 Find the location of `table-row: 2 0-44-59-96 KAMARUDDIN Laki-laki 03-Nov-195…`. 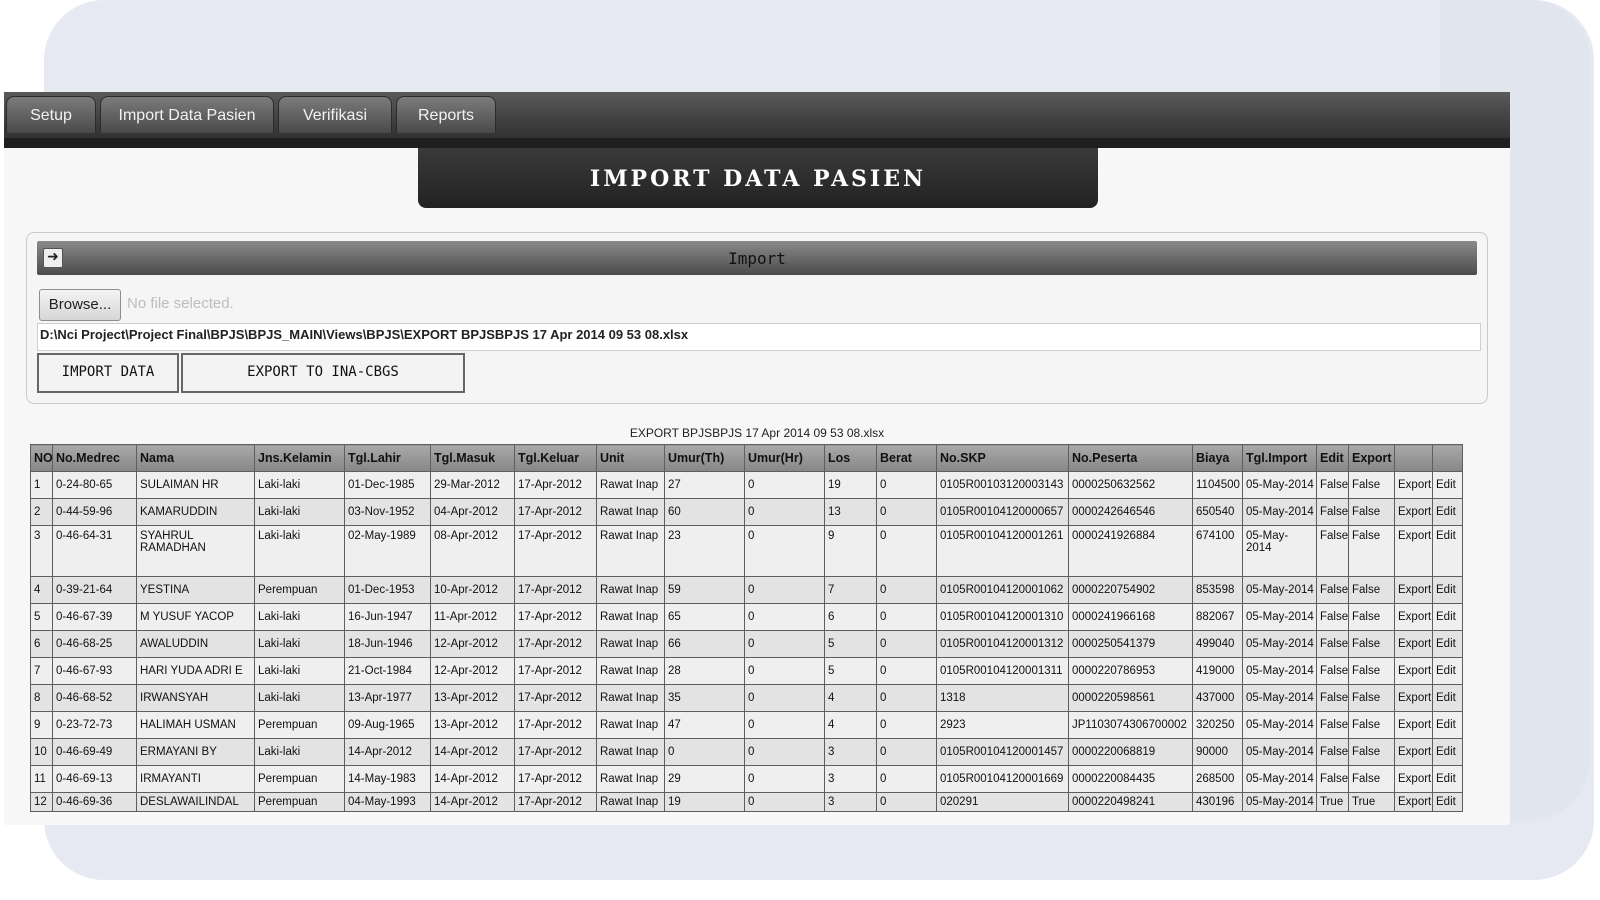

table-row: 2 0-44-59-96 KAMARUDDIN Laki-laki 03-Nov-195… is located at coordinates (746, 512).